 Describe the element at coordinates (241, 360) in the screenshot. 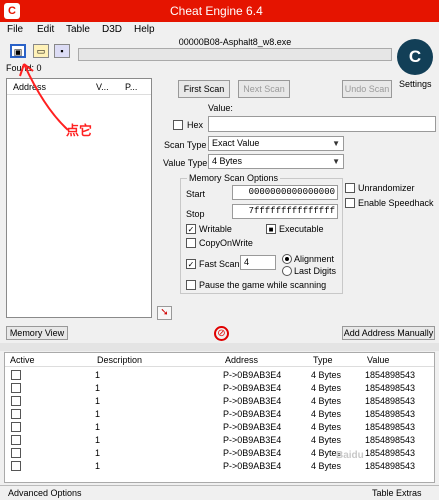

I see `column-address: Address` at that location.